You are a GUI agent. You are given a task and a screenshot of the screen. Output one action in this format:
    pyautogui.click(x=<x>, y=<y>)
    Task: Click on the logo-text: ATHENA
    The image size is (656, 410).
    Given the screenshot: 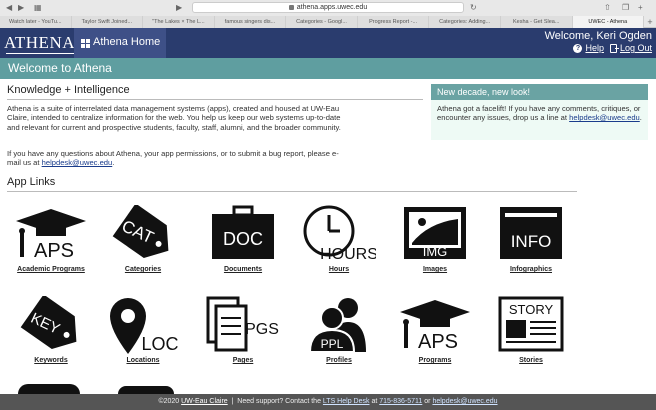 What is the action you would take?
    pyautogui.click(x=39, y=42)
    